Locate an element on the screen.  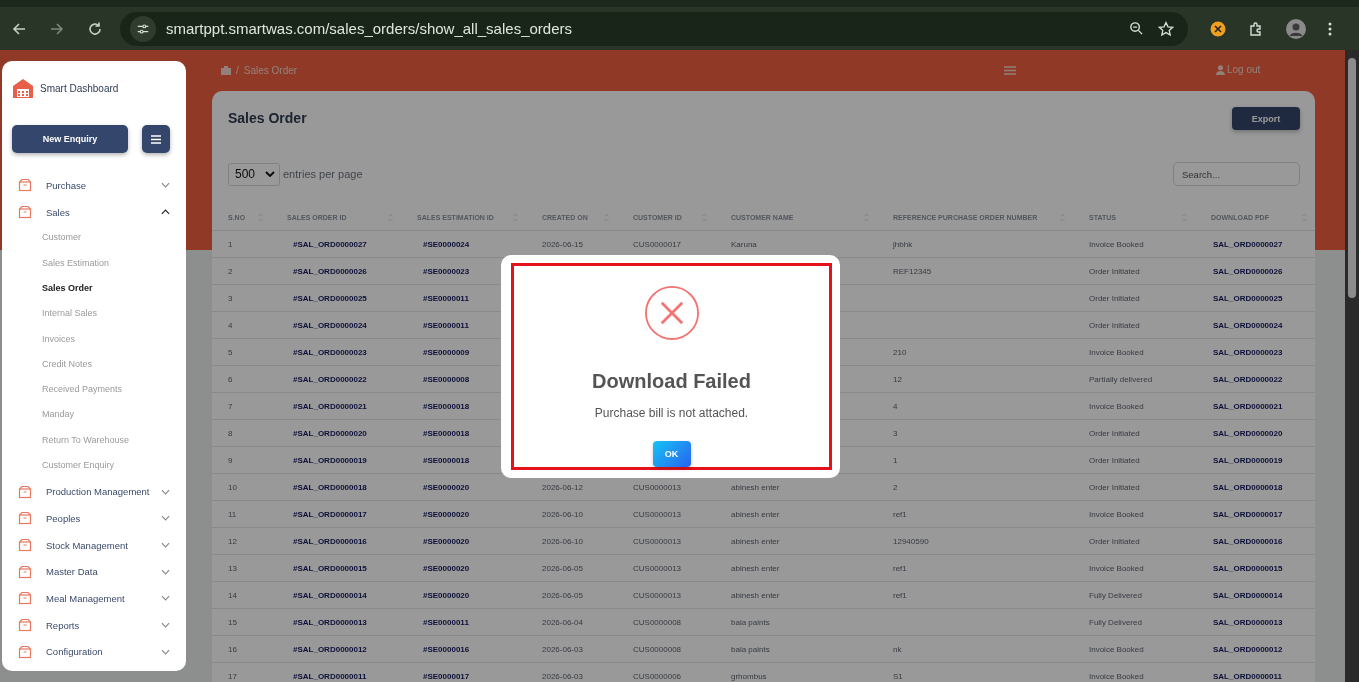
sales-order-link: #SAL_ORD0000017 is located at coordinates (330, 514).